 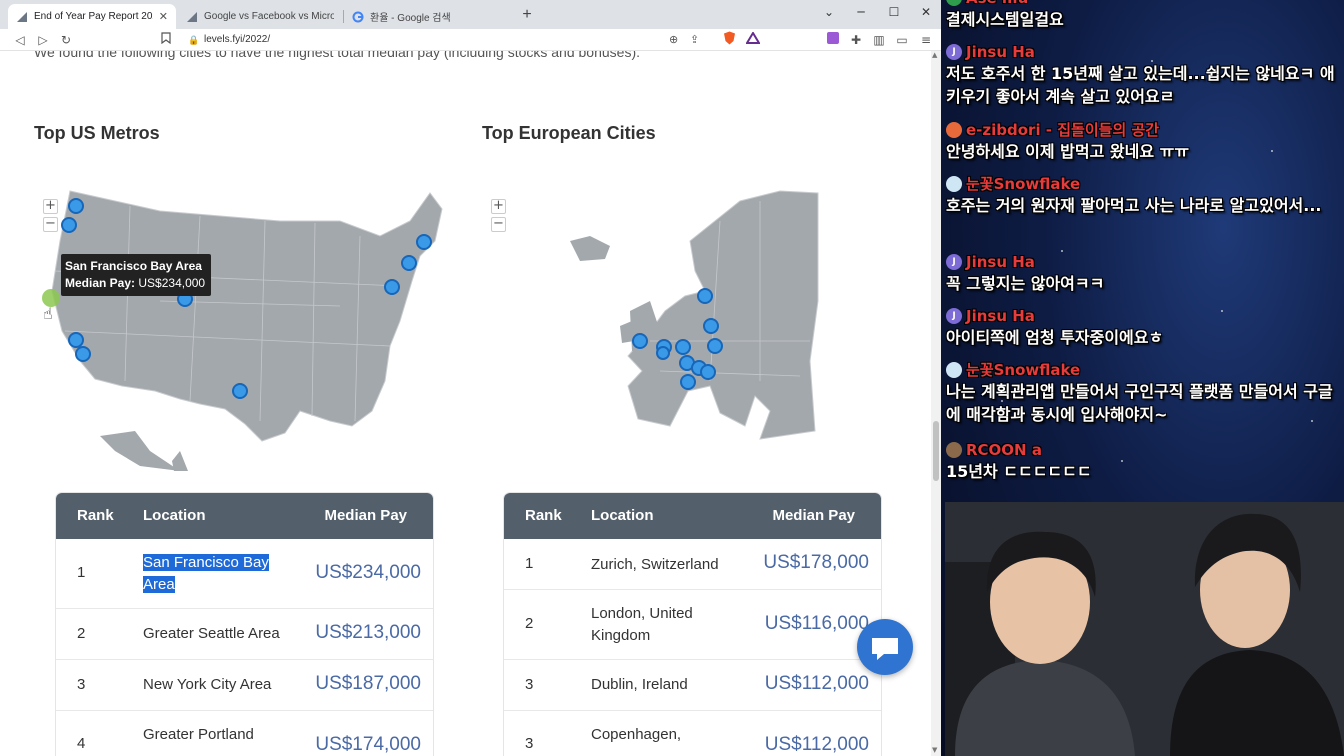 What do you see at coordinates (133, 266) in the screenshot?
I see `tooltip-city: San Francisco Bay Area` at bounding box center [133, 266].